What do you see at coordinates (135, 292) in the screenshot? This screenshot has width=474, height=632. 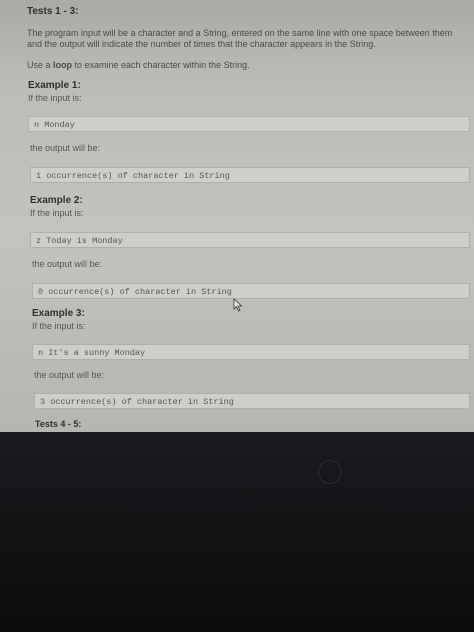 I see `example-2-output: 0 occurrence(s) of character in String` at bounding box center [135, 292].